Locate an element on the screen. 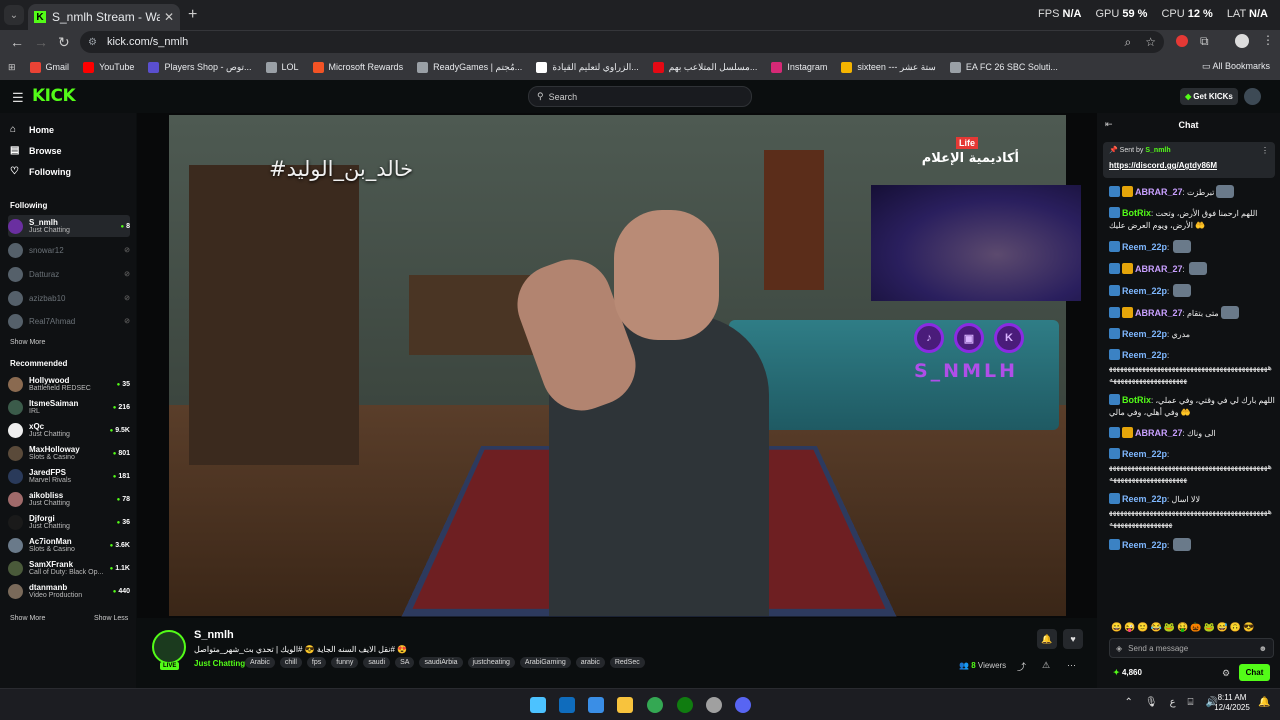 The height and width of the screenshot is (720, 1280). tag: Arabic is located at coordinates (260, 662).